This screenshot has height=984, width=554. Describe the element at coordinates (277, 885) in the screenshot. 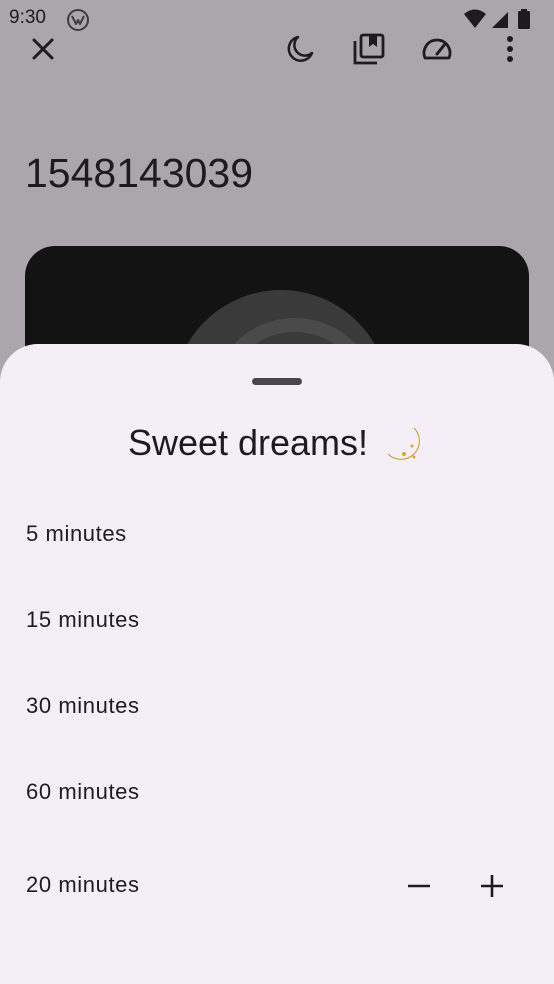

I see `custom-timer-row: 20 minutes` at that location.